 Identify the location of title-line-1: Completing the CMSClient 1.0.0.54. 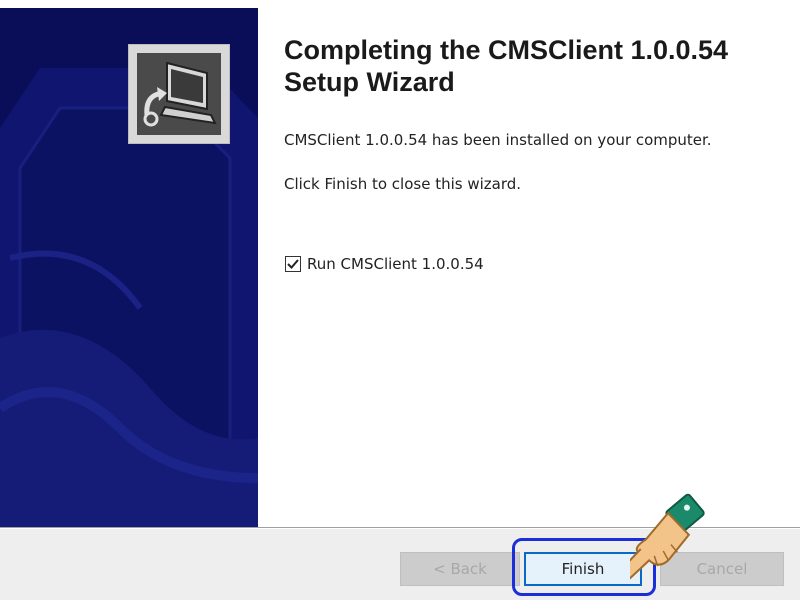
(506, 50).